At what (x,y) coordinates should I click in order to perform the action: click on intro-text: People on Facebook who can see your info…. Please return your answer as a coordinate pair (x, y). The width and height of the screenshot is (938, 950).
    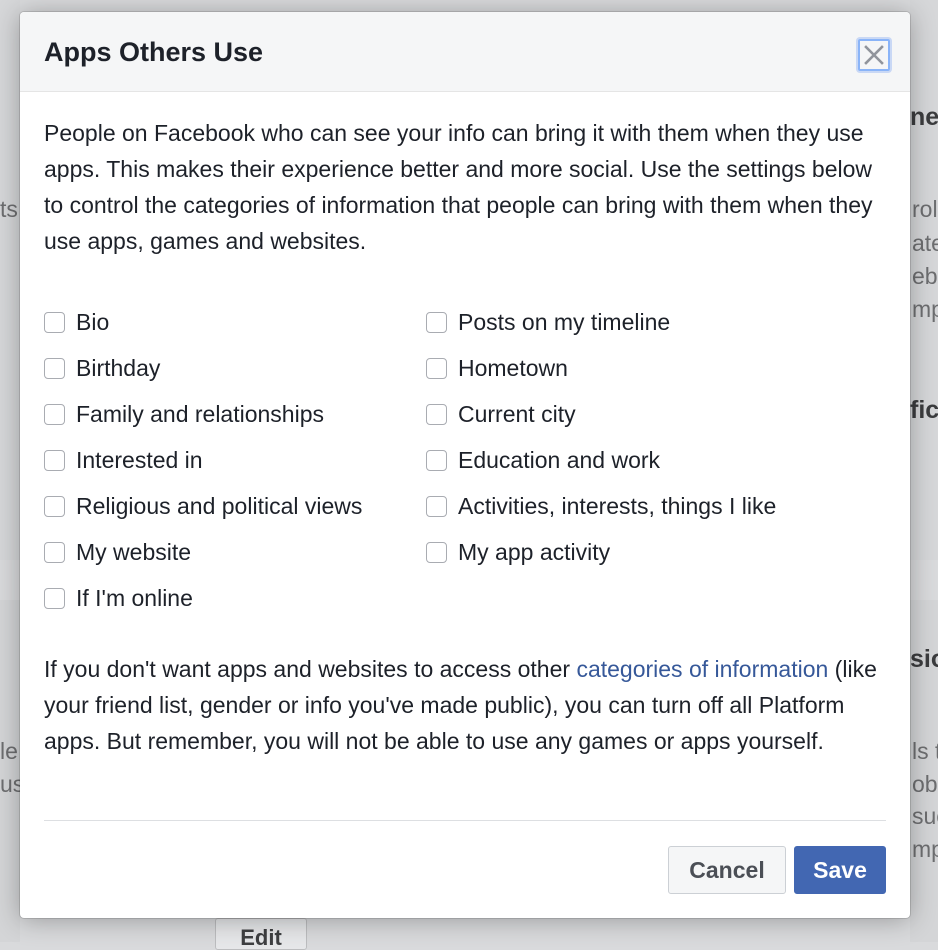
    Looking at the image, I should click on (458, 187).